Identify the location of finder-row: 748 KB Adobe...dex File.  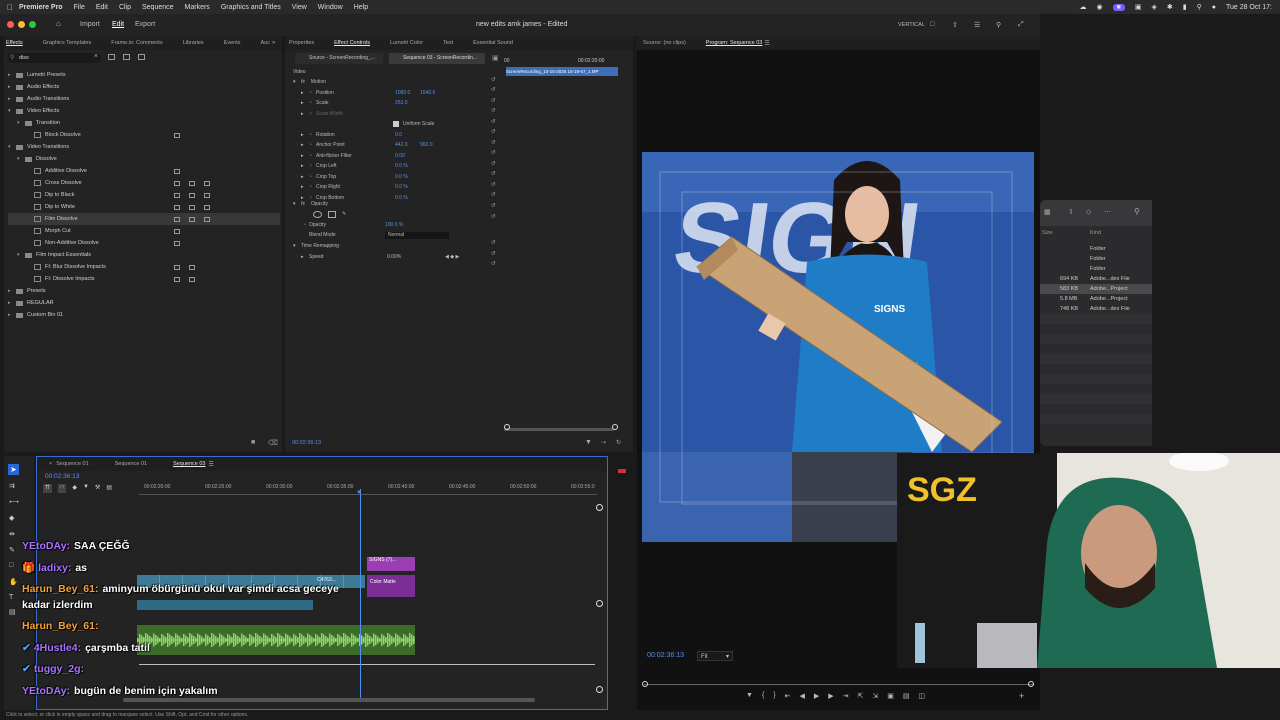
(1096, 309).